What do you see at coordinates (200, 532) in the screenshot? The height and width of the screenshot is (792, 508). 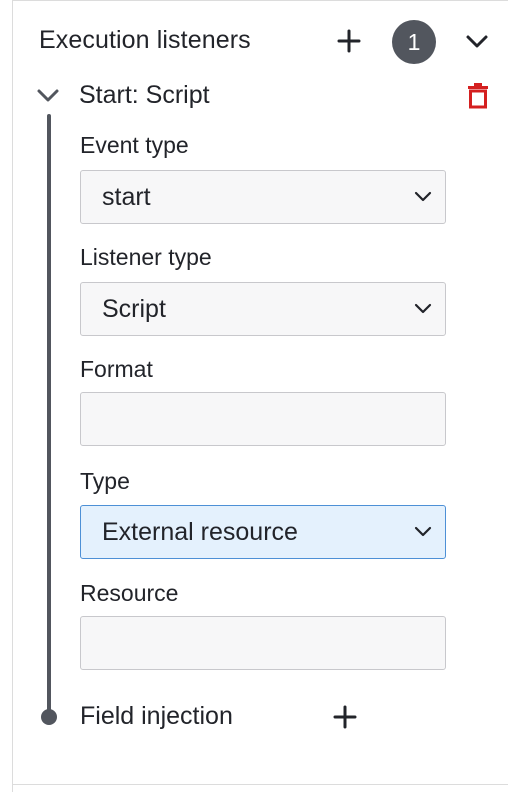 I see `type-value: External resource` at bounding box center [200, 532].